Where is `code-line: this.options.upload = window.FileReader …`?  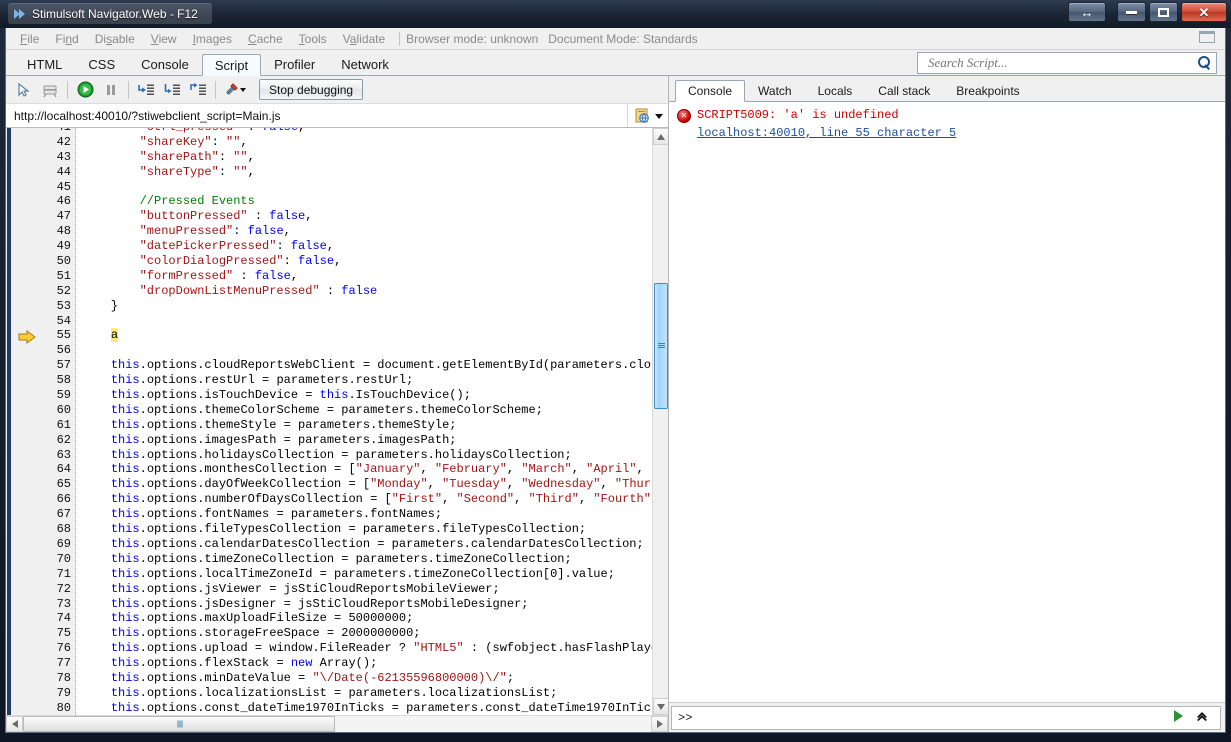 code-line: this.options.upload = window.FileReader … is located at coordinates (367, 648).